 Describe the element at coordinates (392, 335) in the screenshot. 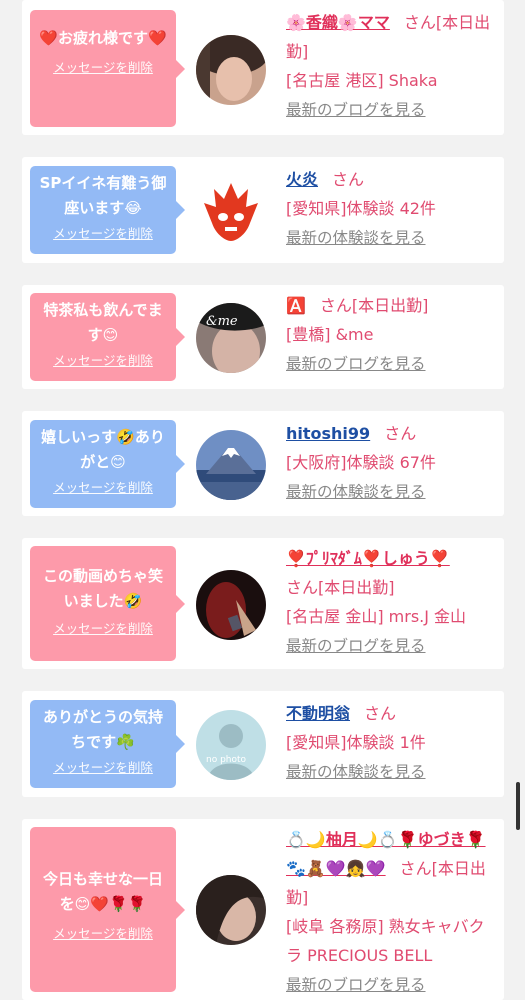

I see `sender-info: 🅰️ さん[本日出勤] [豊橋] &me 最新のブログを見る` at that location.